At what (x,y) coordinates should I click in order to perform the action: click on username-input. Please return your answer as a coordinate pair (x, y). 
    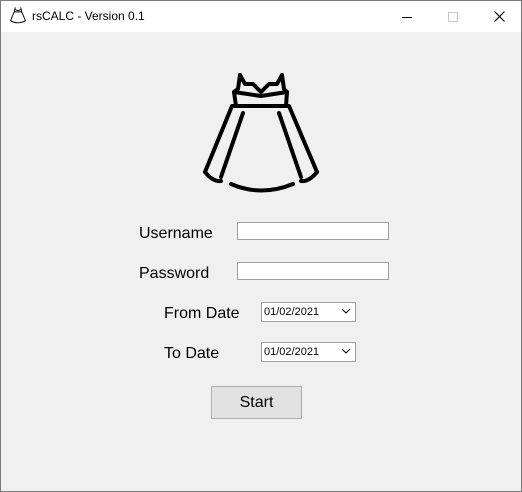
    Looking at the image, I should click on (313, 231).